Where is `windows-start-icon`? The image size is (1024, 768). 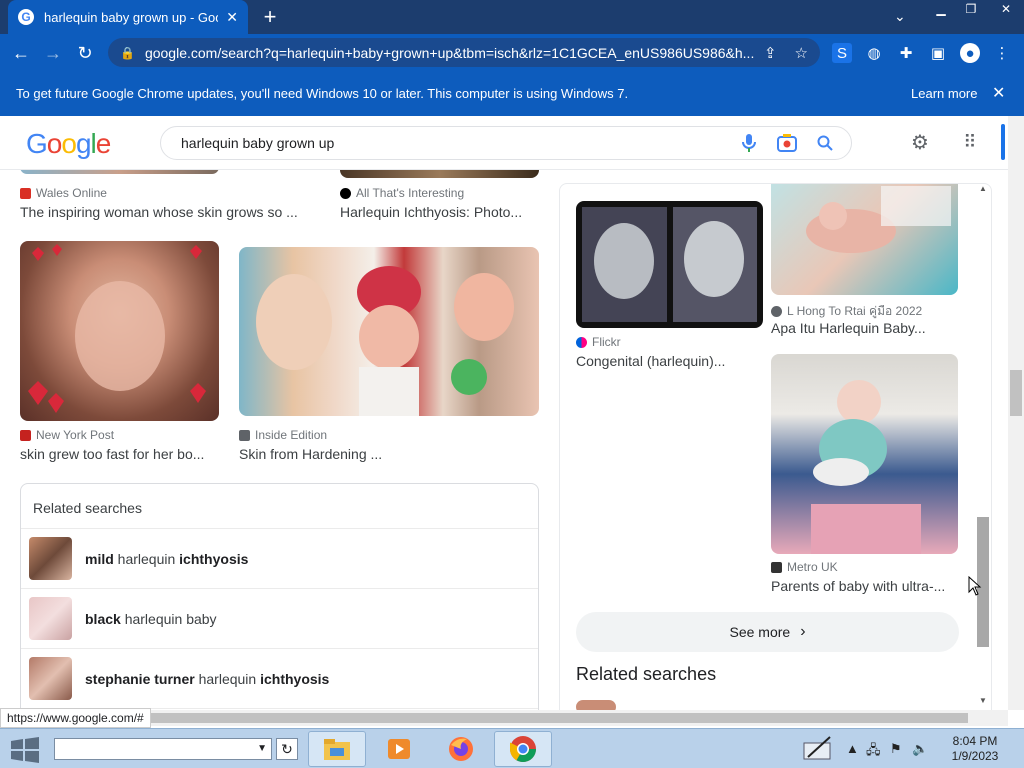 windows-start-icon is located at coordinates (25, 750).